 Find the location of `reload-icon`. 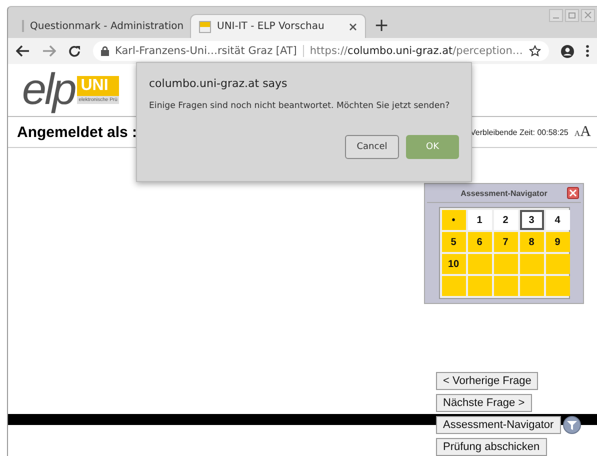

reload-icon is located at coordinates (74, 51).